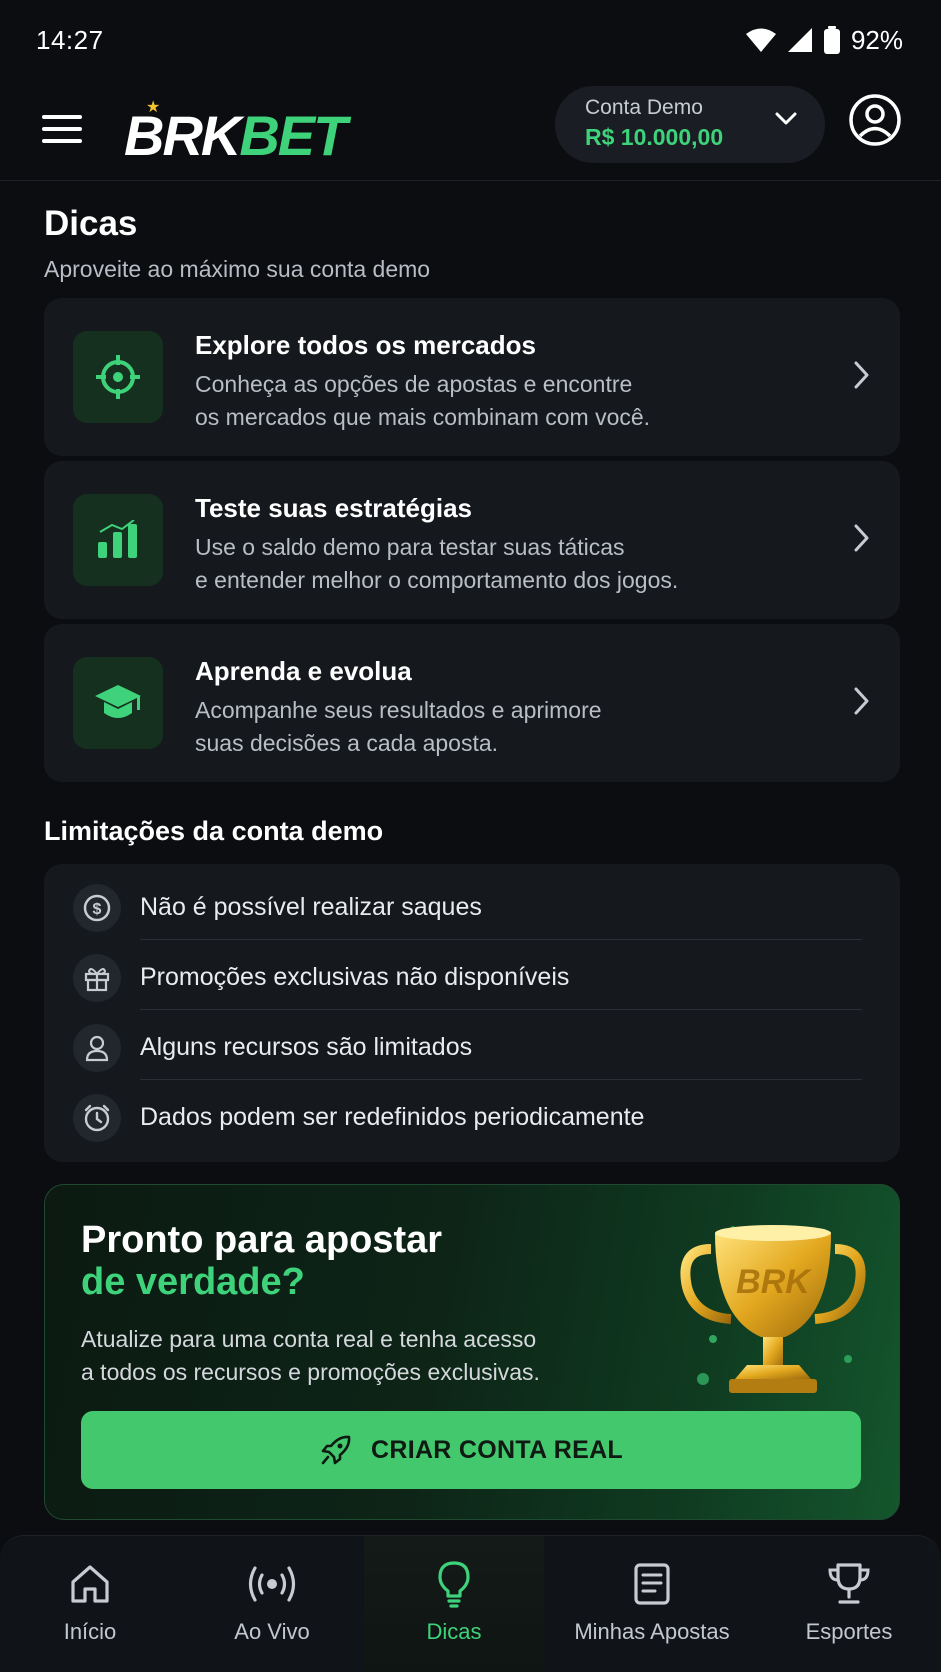  I want to click on battery-icon, so click(831, 40).